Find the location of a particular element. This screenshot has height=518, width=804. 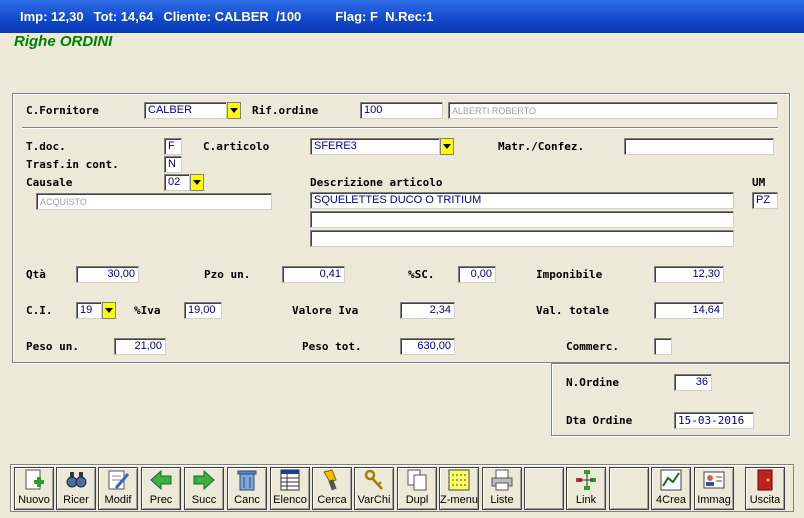

ci-dropdown is located at coordinates (109, 310).